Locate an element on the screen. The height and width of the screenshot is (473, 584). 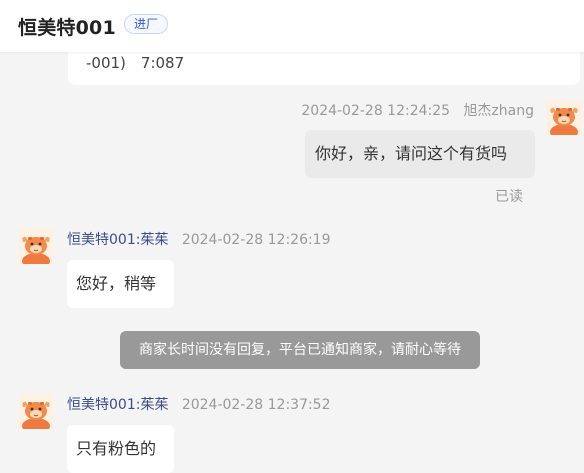
sender-name: 旭杰zhang is located at coordinates (498, 111).